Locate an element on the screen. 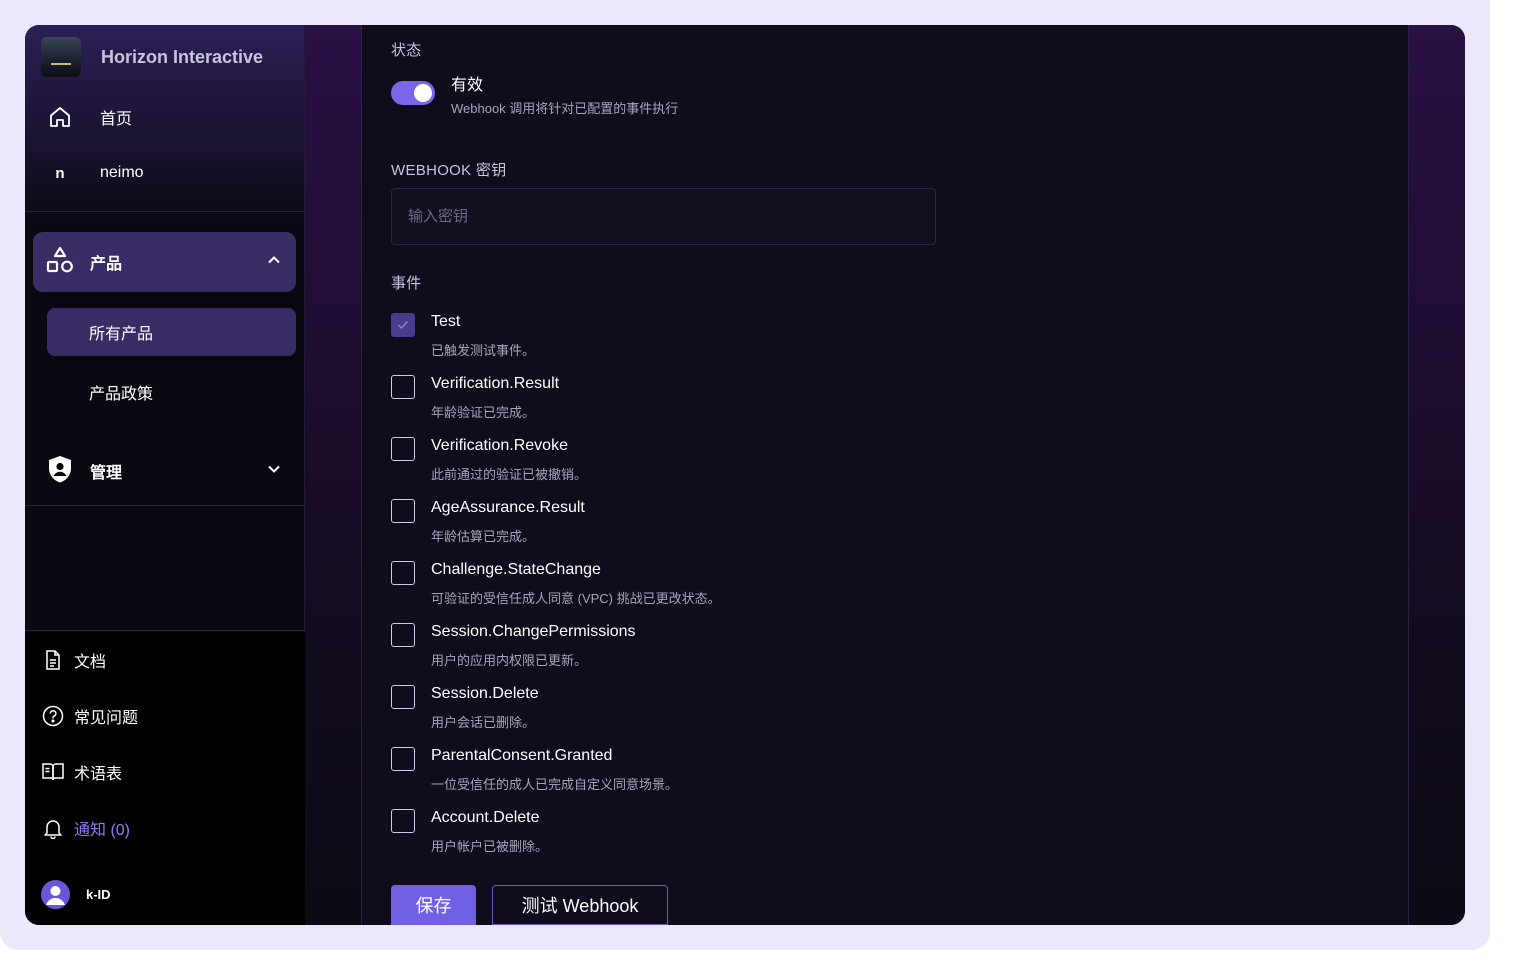  test-webhook-button: 测试 Webhook is located at coordinates (580, 905).